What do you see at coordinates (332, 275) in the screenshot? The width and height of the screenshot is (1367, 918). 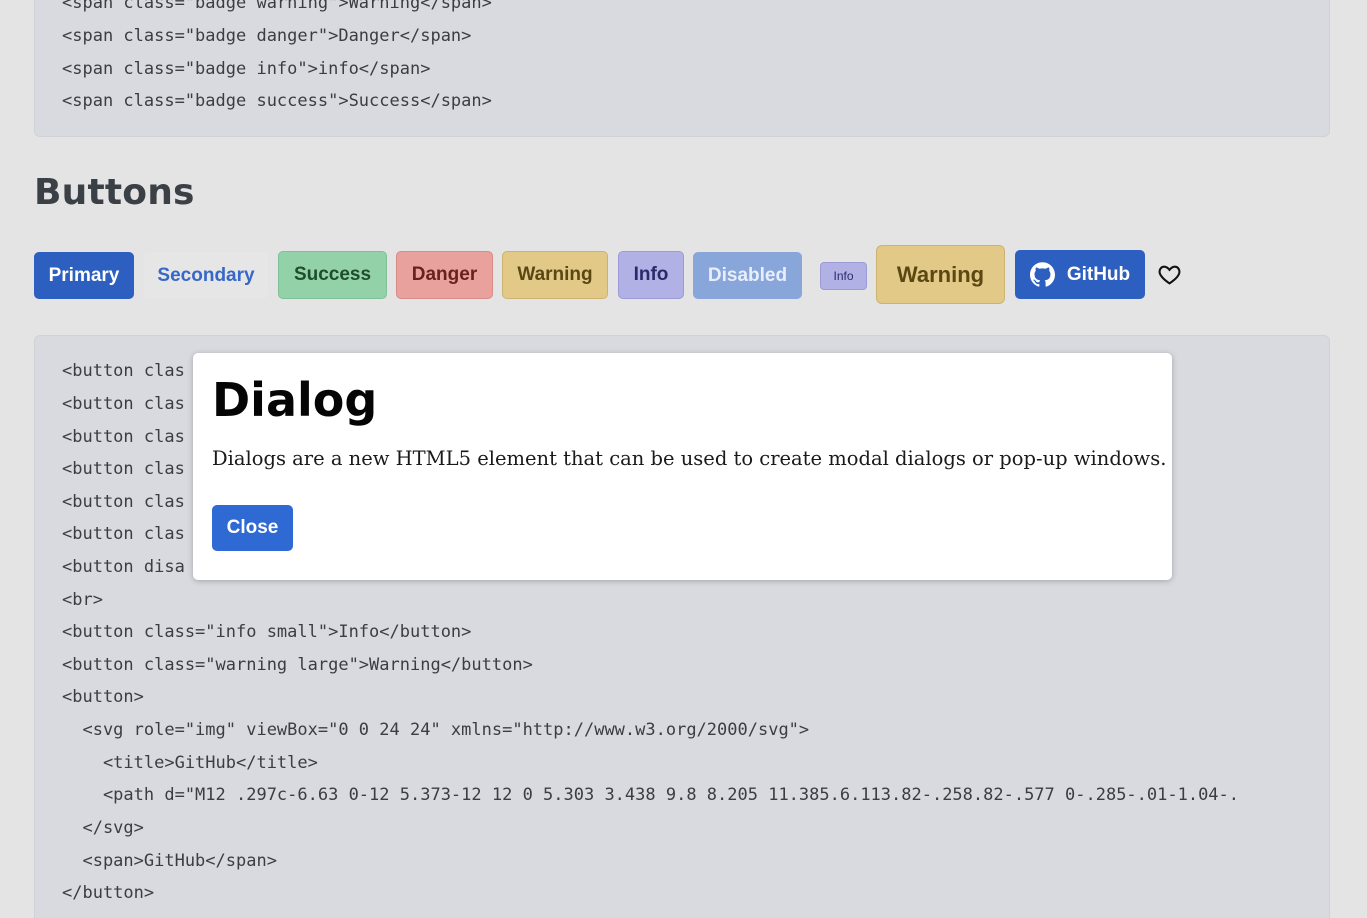 I see `success-button: Success` at bounding box center [332, 275].